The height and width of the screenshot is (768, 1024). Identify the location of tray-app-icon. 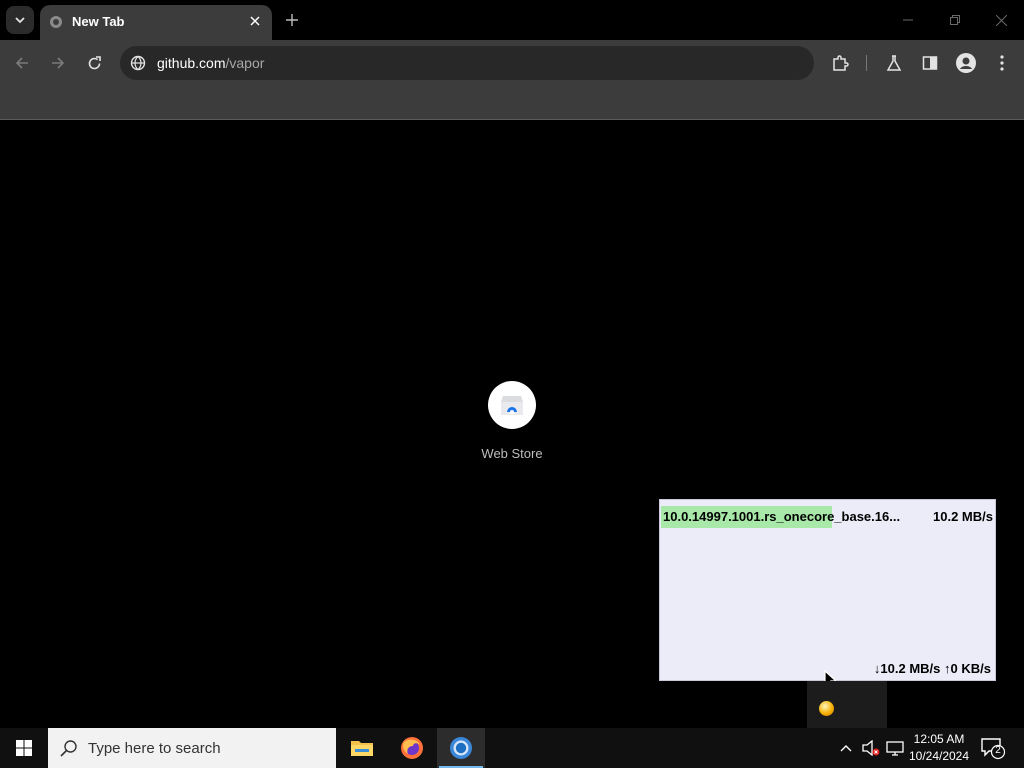
(826, 708).